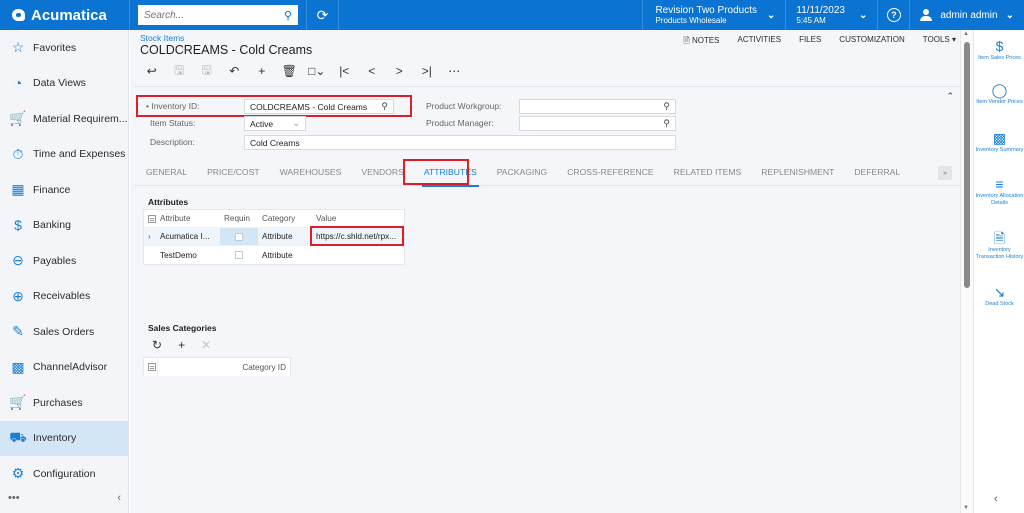 The image size is (1024, 513). Describe the element at coordinates (460, 142) in the screenshot. I see `description-field: Cold Creams` at that location.